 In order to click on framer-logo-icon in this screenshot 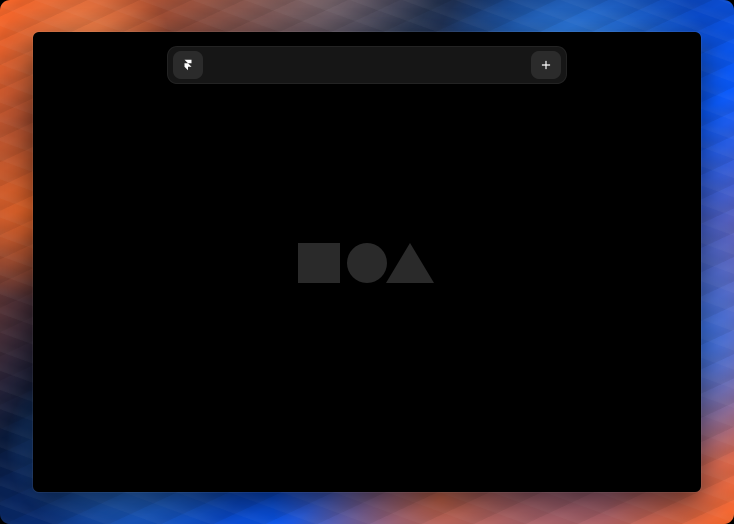, I will do `click(188, 65)`.